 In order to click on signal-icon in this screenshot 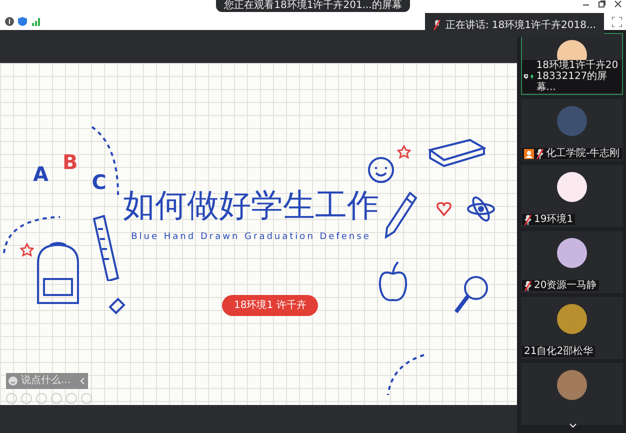, I will do `click(35, 21)`.